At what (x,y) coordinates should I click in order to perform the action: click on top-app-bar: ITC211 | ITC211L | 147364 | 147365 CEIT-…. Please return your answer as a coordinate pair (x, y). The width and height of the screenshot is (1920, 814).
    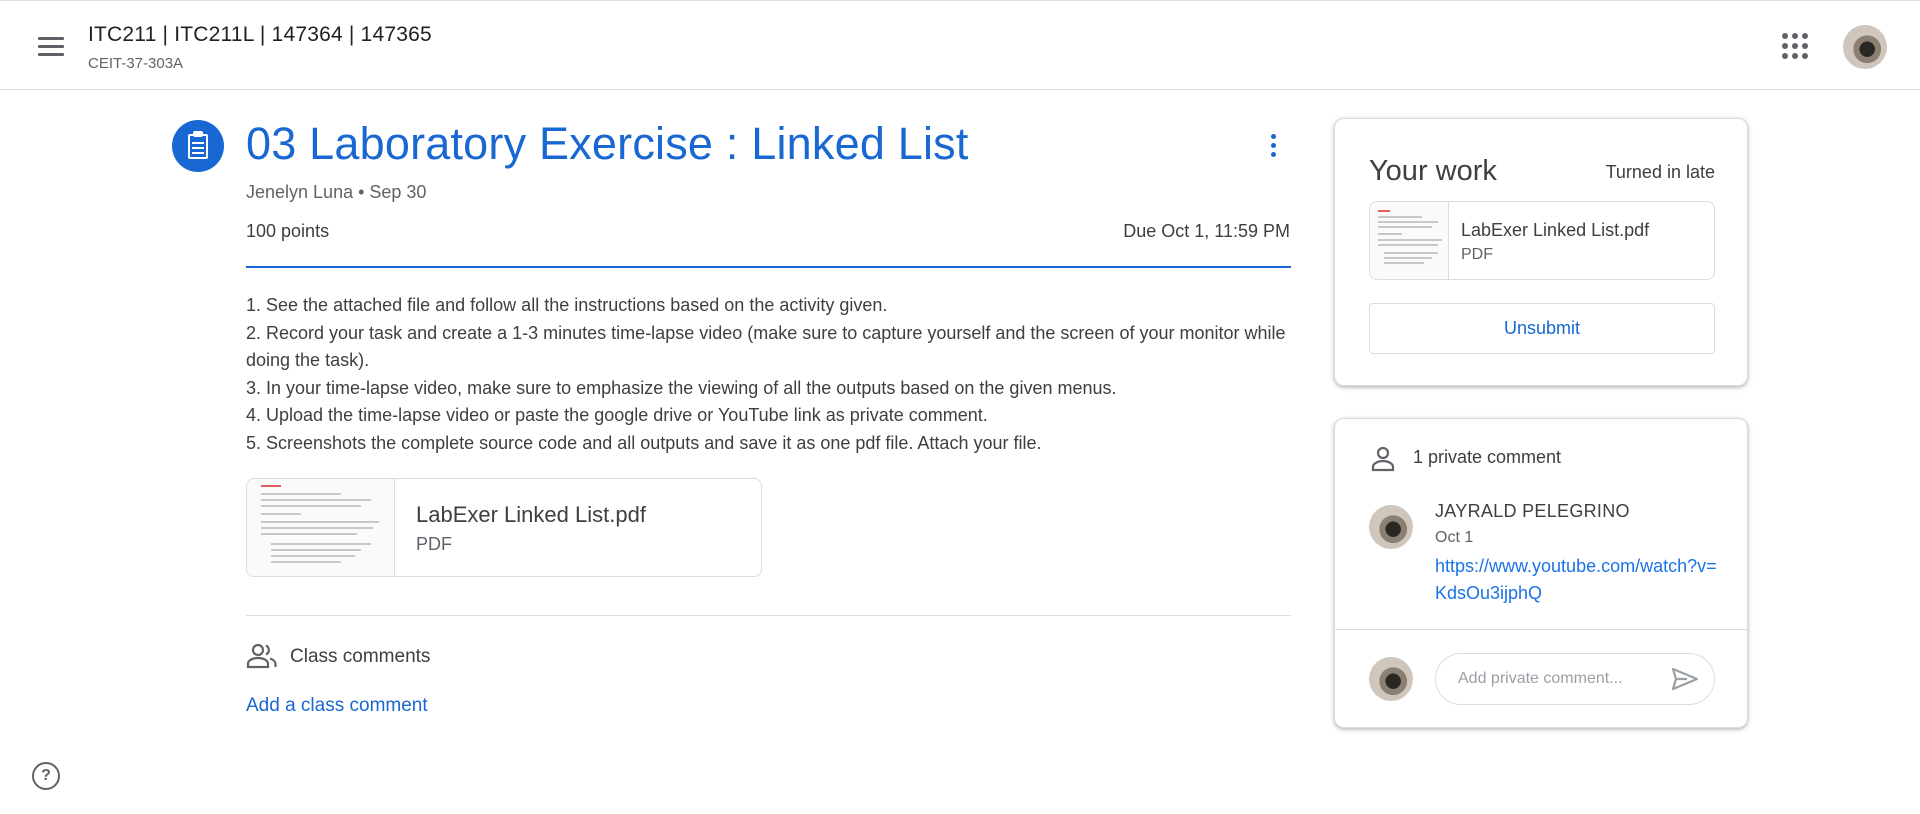
    Looking at the image, I should click on (960, 45).